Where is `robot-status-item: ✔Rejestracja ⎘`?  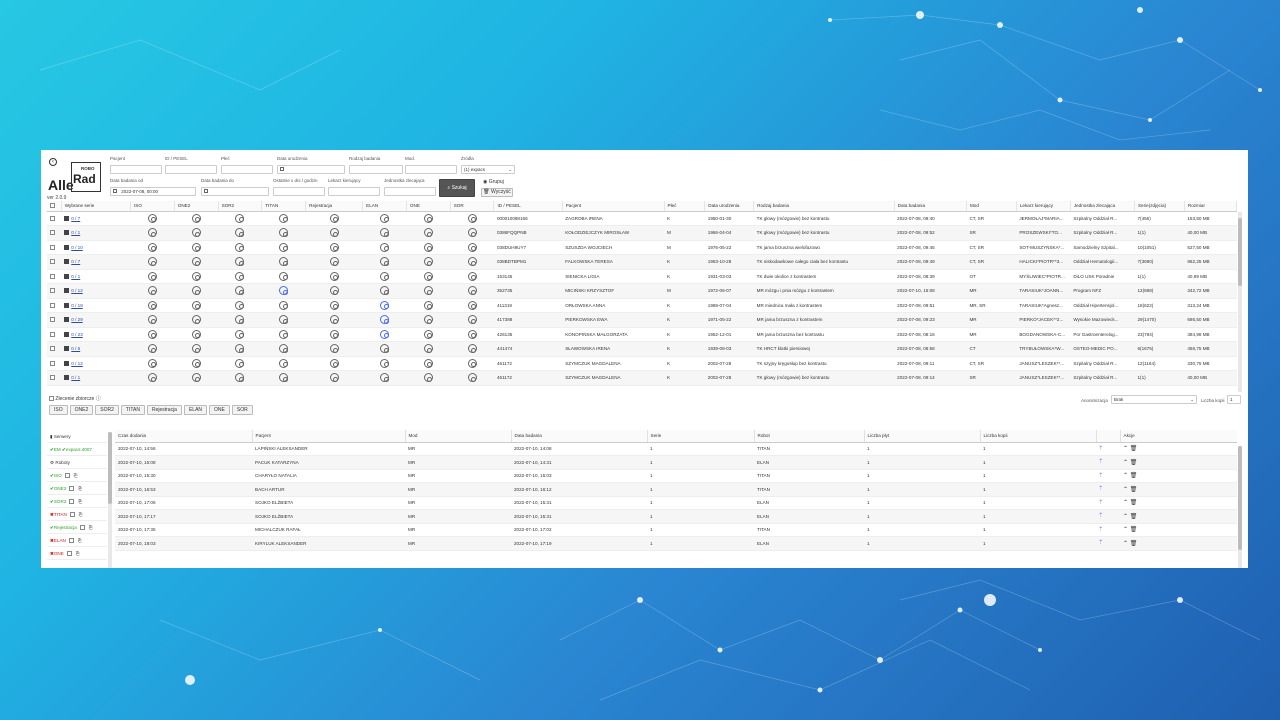 robot-status-item: ✔Rejestracja ⎘ is located at coordinates (77, 527).